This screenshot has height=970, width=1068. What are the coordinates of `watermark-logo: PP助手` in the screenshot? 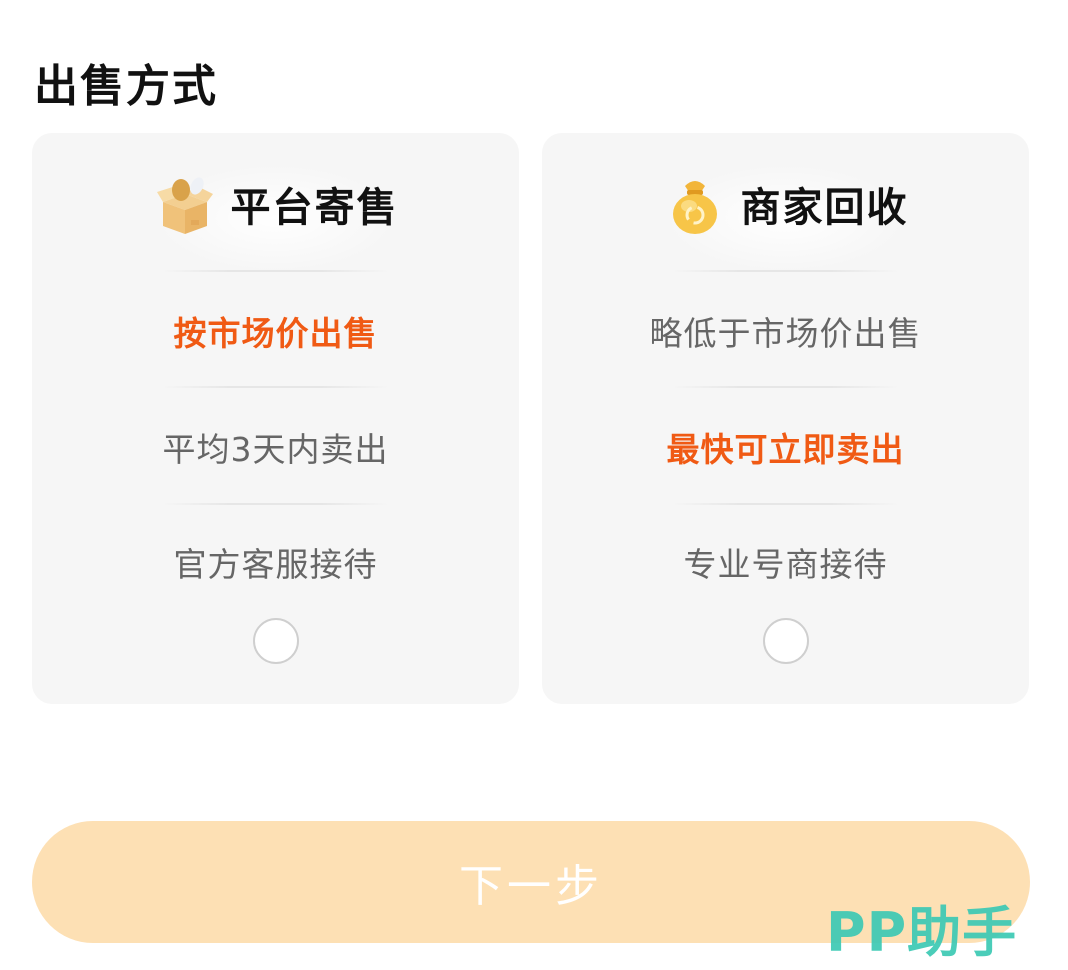 It's located at (922, 932).